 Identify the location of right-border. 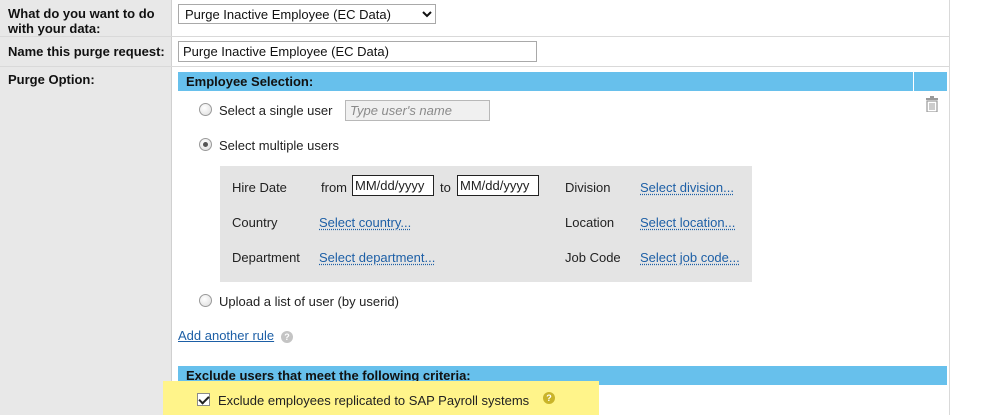
(949, 207).